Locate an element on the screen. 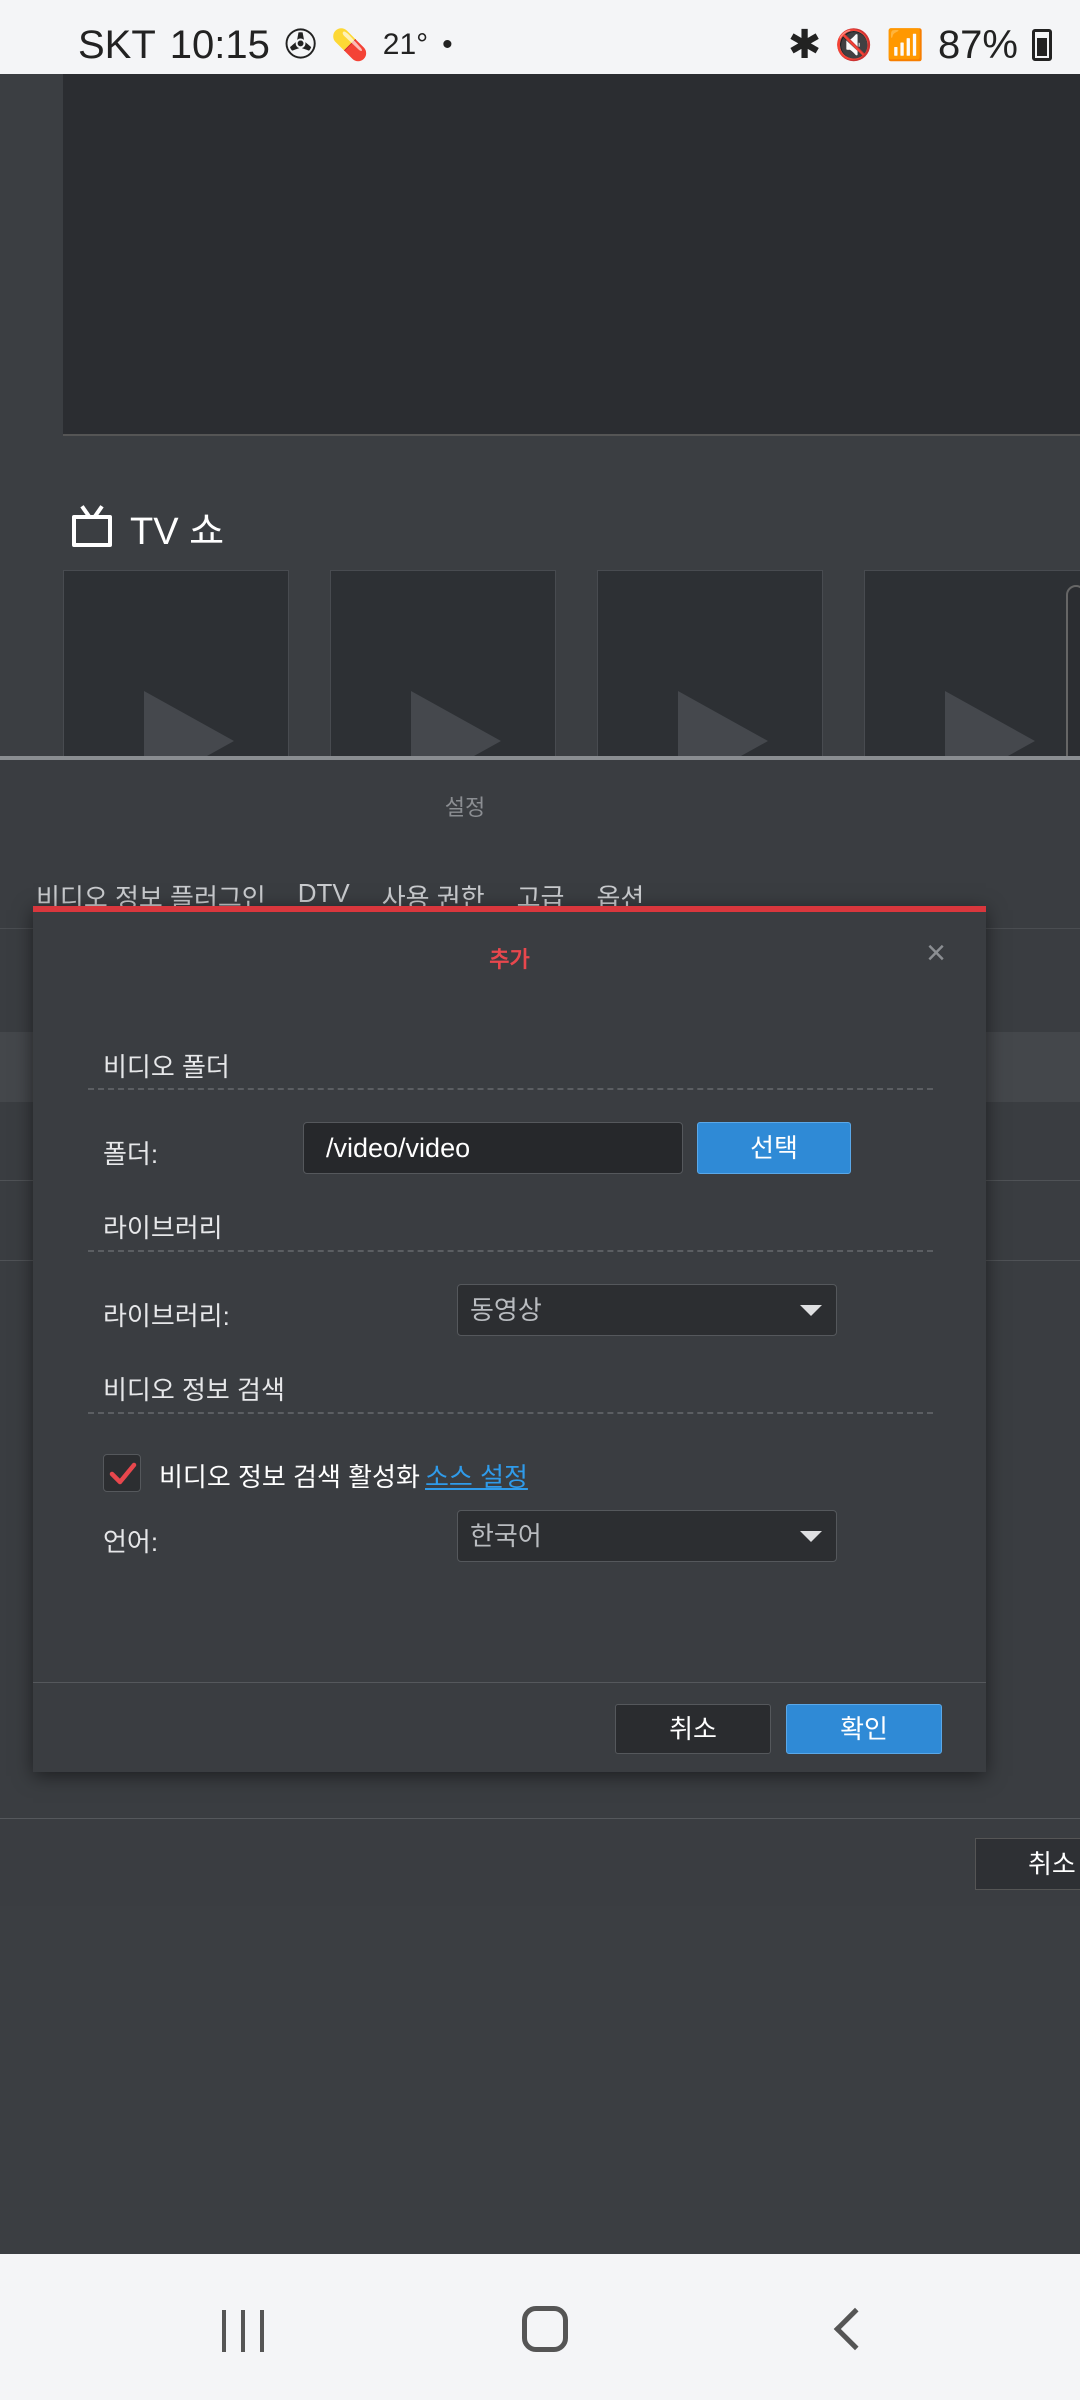 The width and height of the screenshot is (1080, 2400). language-select-value: 한국어 is located at coordinates (506, 1536).